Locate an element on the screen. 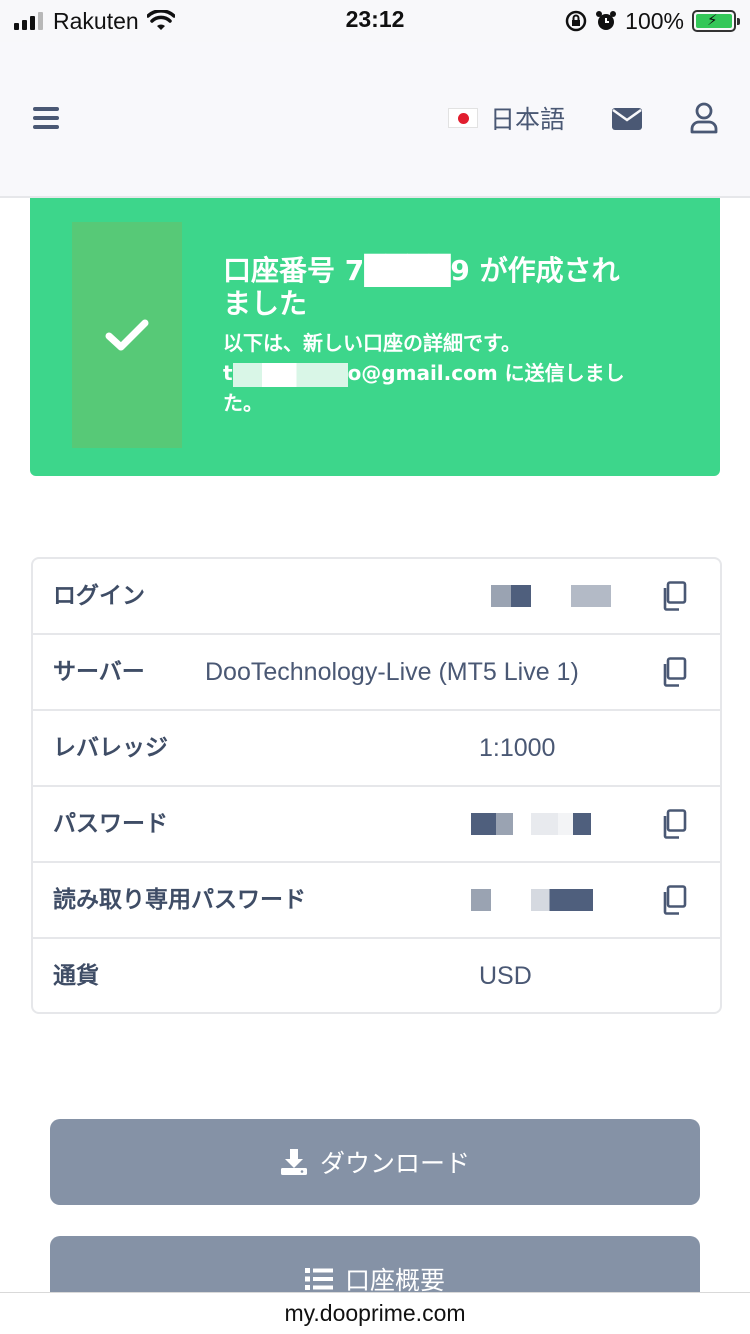 The image size is (750, 1334). server-value: DooTechnology-Live (MT5 Live 1) is located at coordinates (392, 672).